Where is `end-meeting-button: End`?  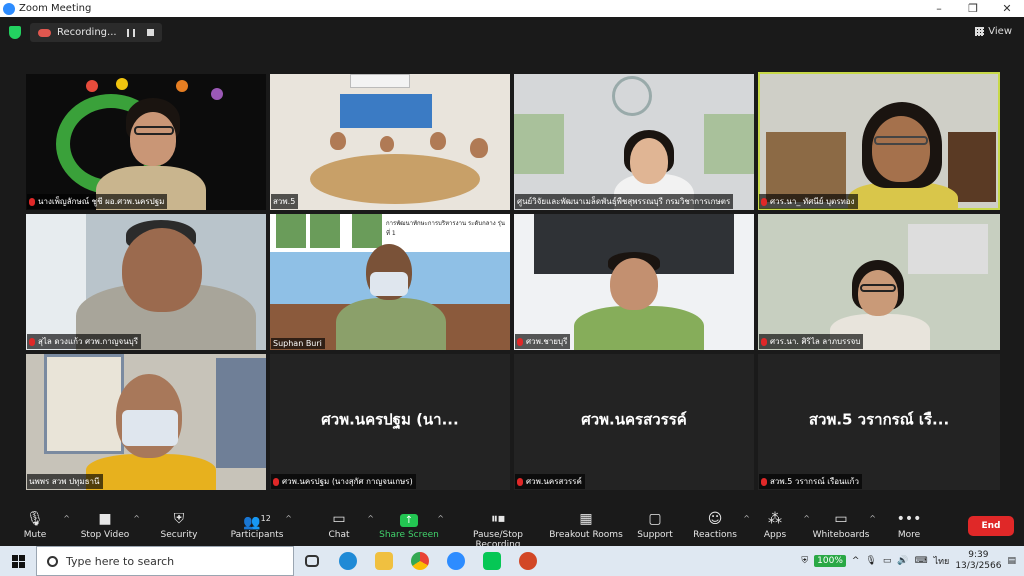
end-meeting-button: End is located at coordinates (991, 526).